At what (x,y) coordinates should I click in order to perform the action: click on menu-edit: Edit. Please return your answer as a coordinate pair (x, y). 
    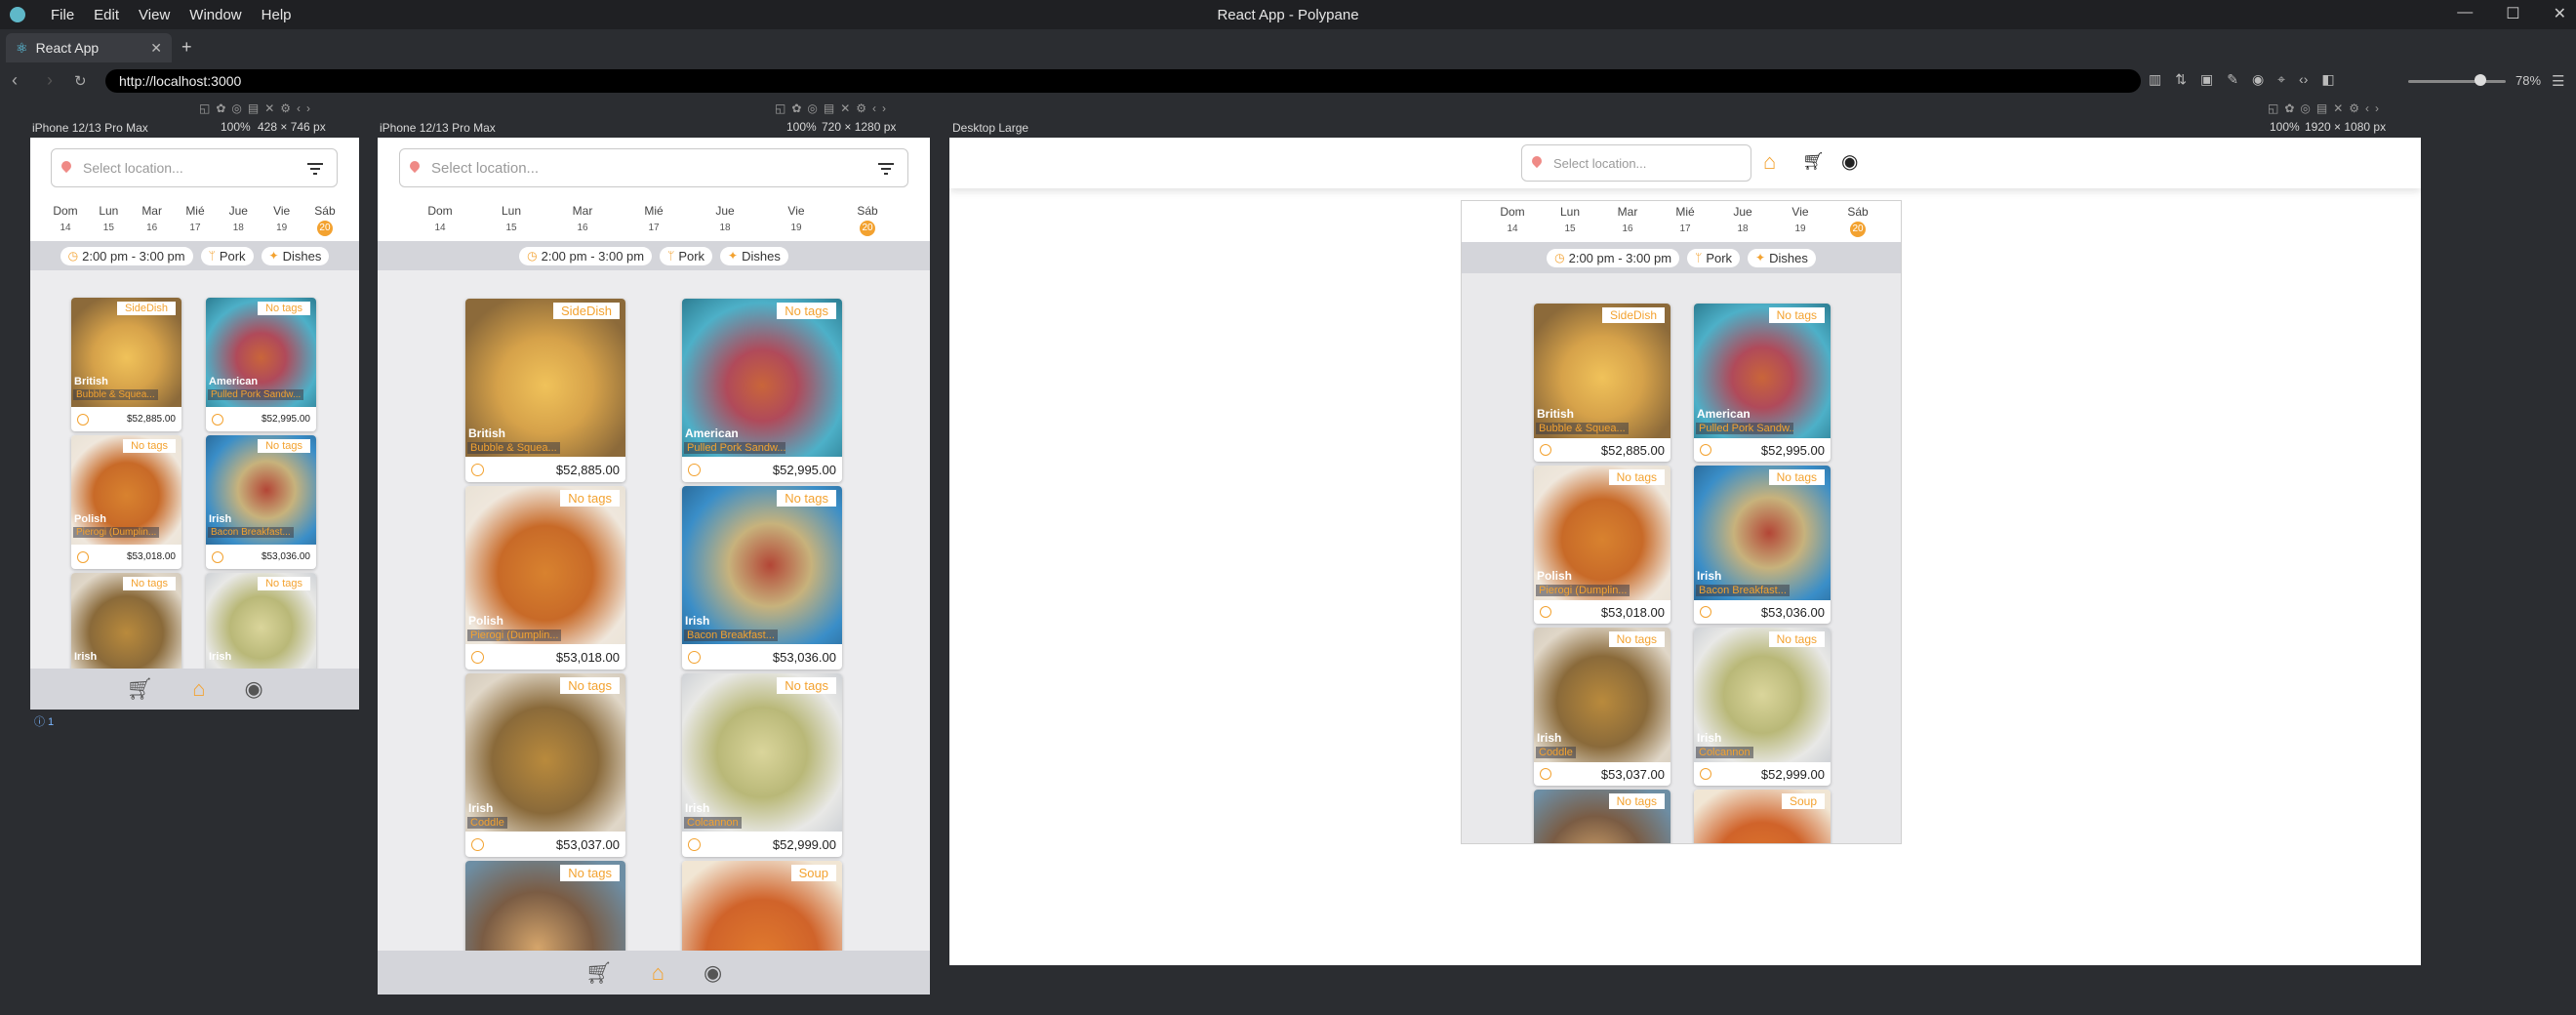
    Looking at the image, I should click on (106, 15).